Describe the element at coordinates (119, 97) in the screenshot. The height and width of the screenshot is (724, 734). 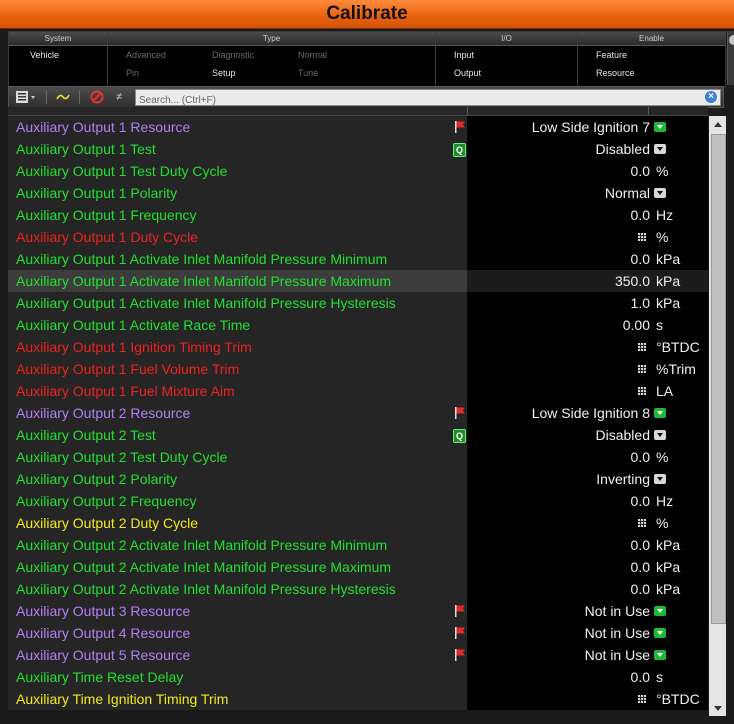
I see `not-equal-button: ≠` at that location.